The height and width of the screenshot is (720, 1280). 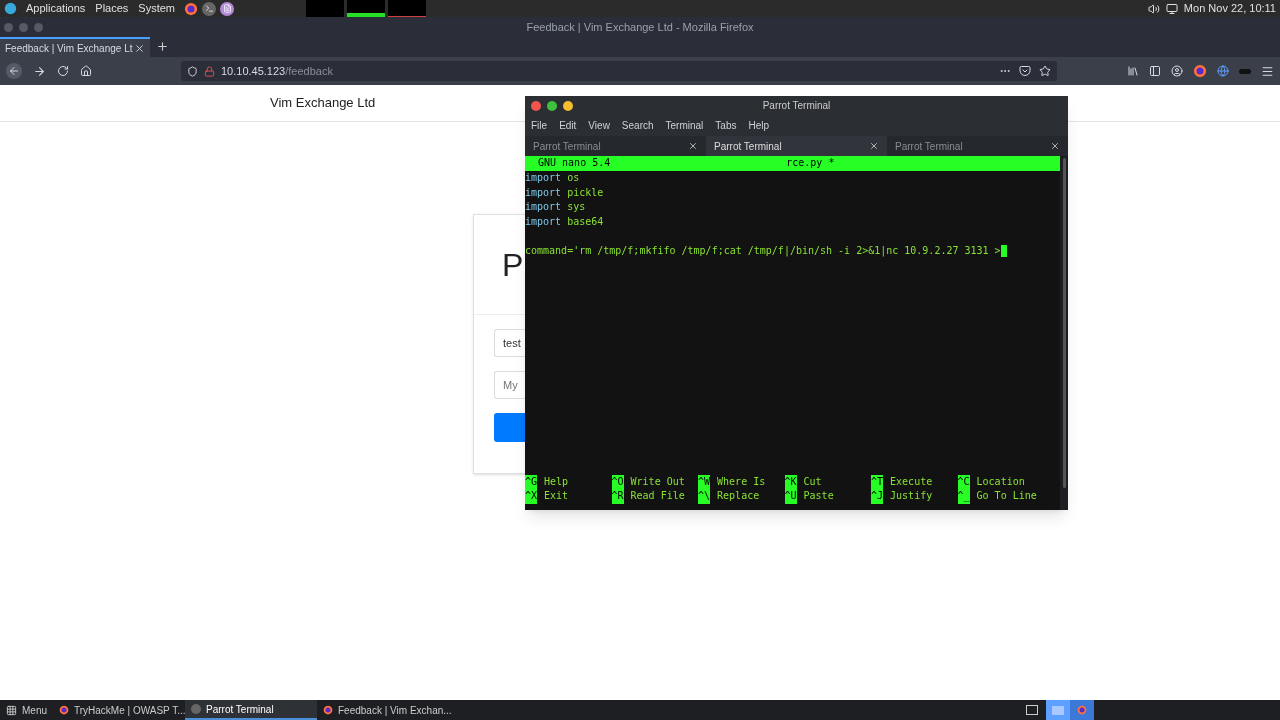 I want to click on address-bar: 10.10.45.123/feedback, so click(x=619, y=71).